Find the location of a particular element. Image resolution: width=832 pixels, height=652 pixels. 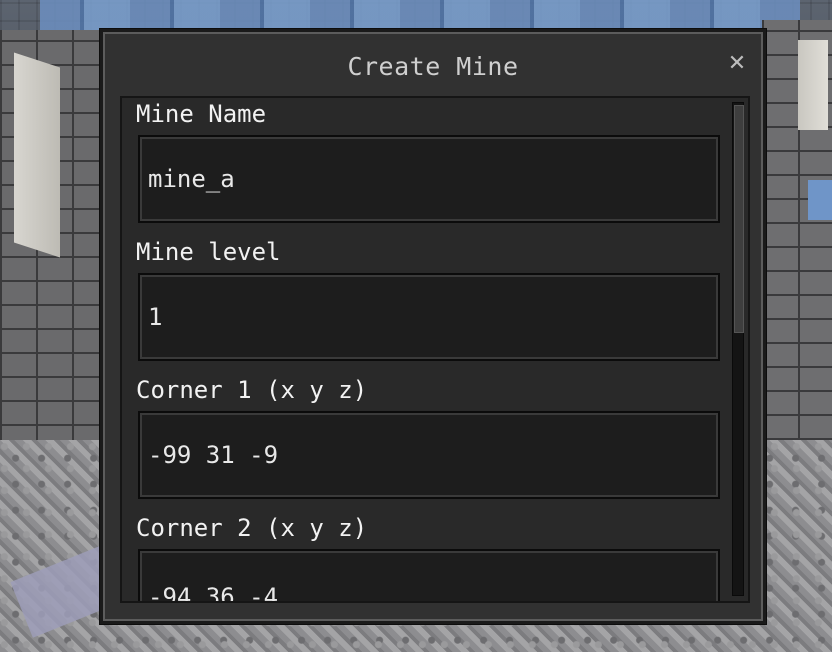

corner-2-label: Corner 2 (x y z) is located at coordinates (252, 528).